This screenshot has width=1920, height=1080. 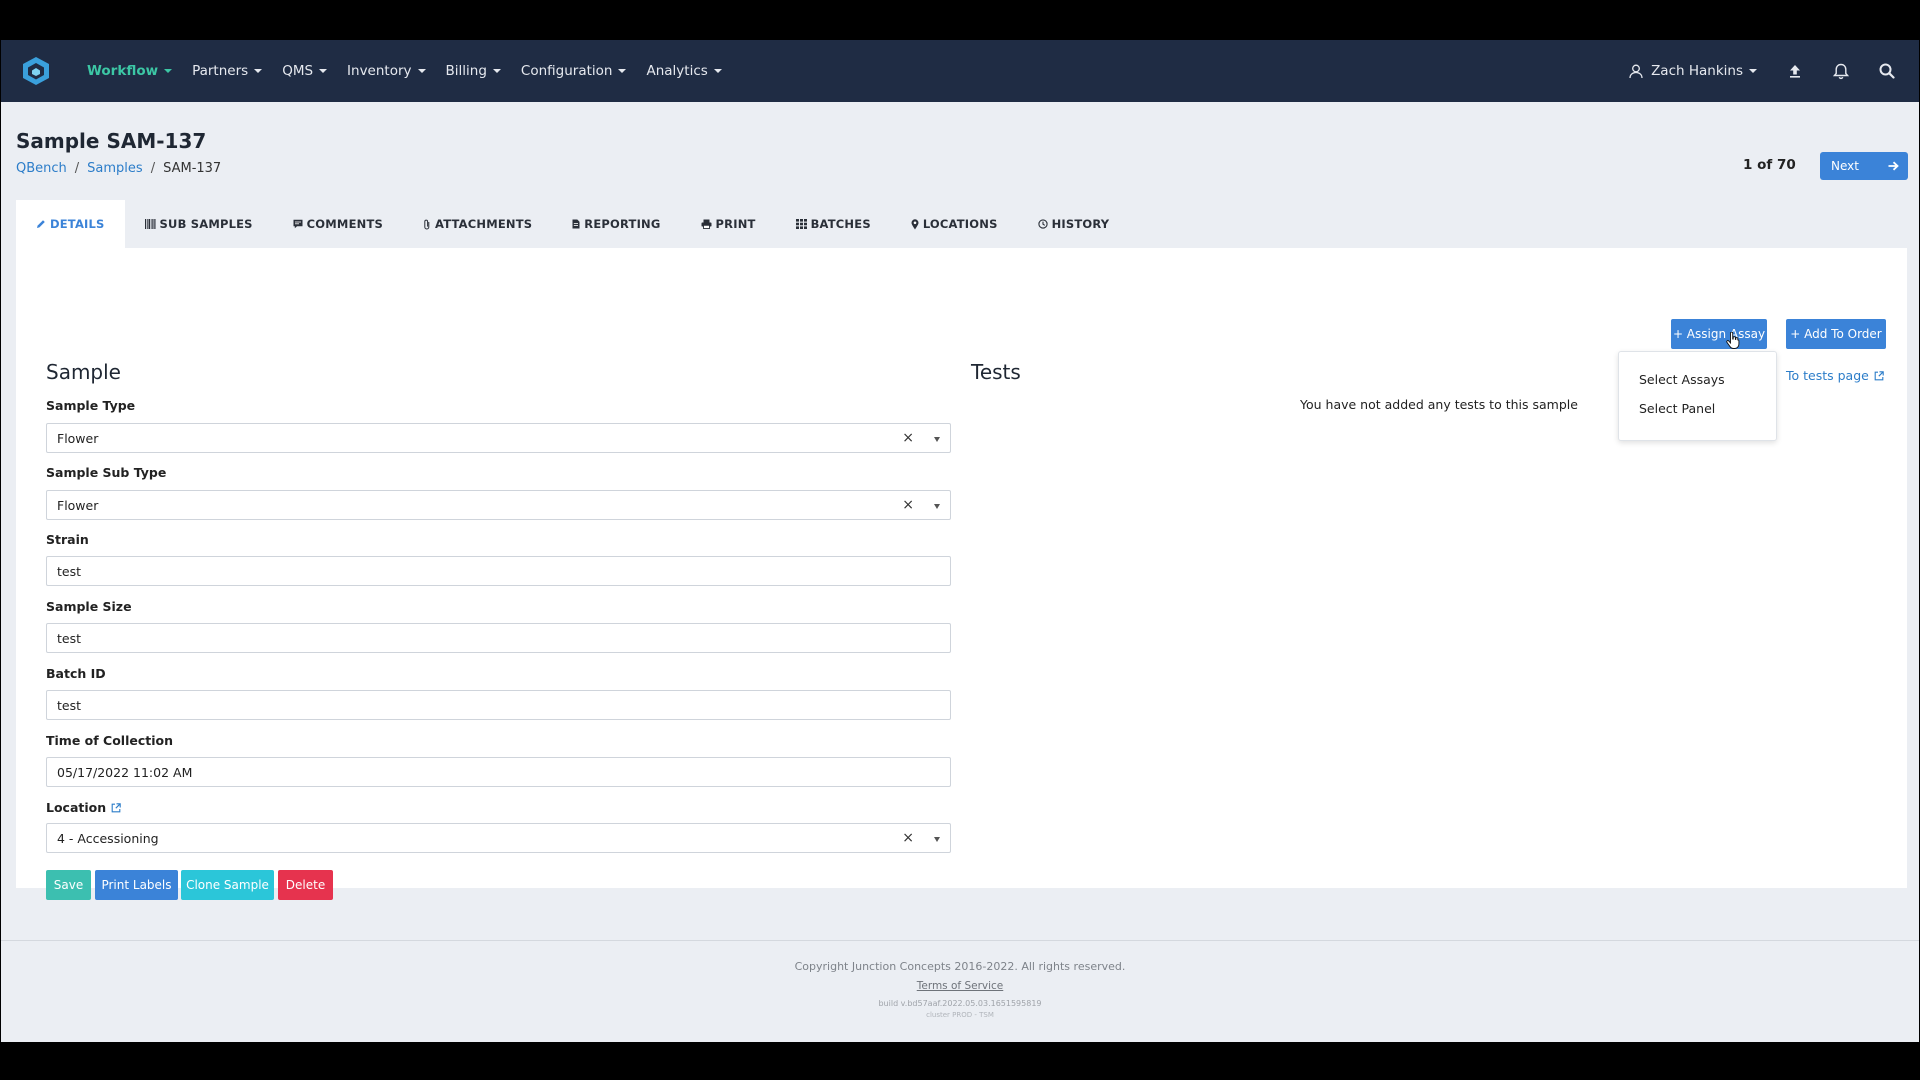 I want to click on bell-icon, so click(x=1841, y=71).